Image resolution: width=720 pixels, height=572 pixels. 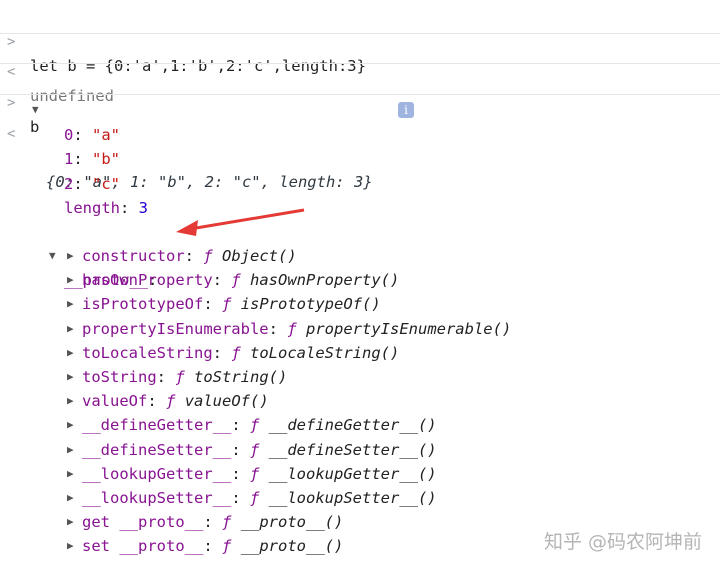 What do you see at coordinates (360, 70) in the screenshot?
I see `console-output-line-1: < undefined` at bounding box center [360, 70].